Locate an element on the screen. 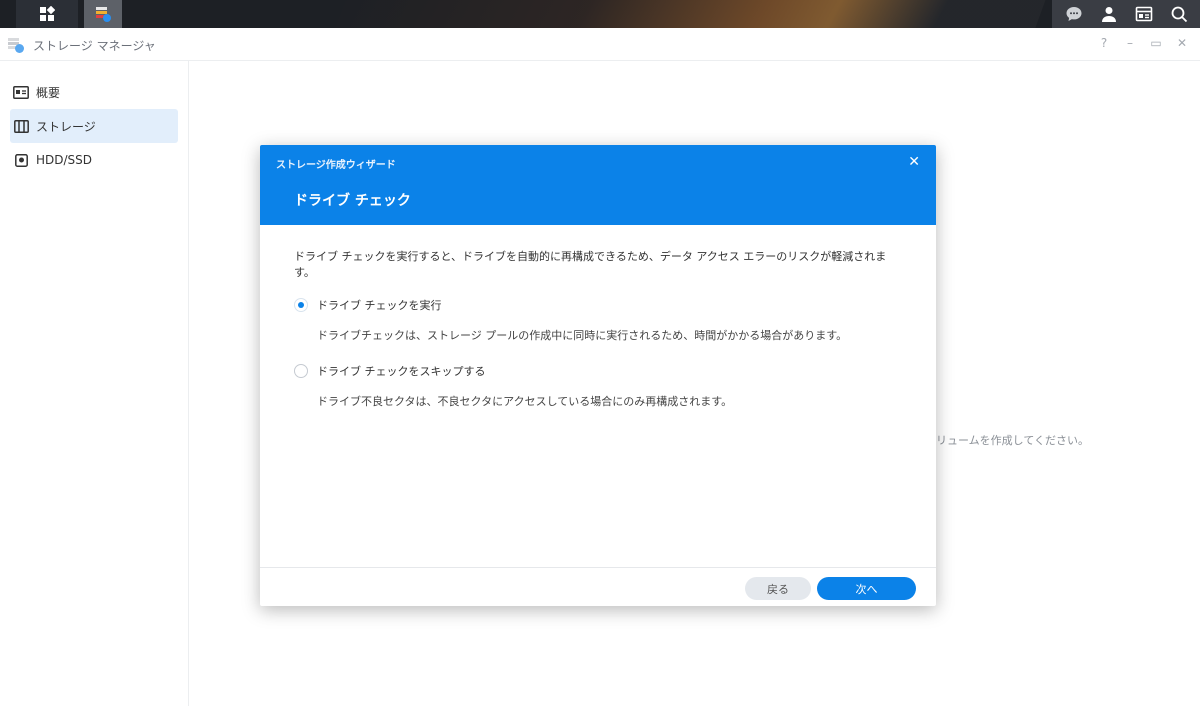  minimize-icon: – is located at coordinates (1130, 43).